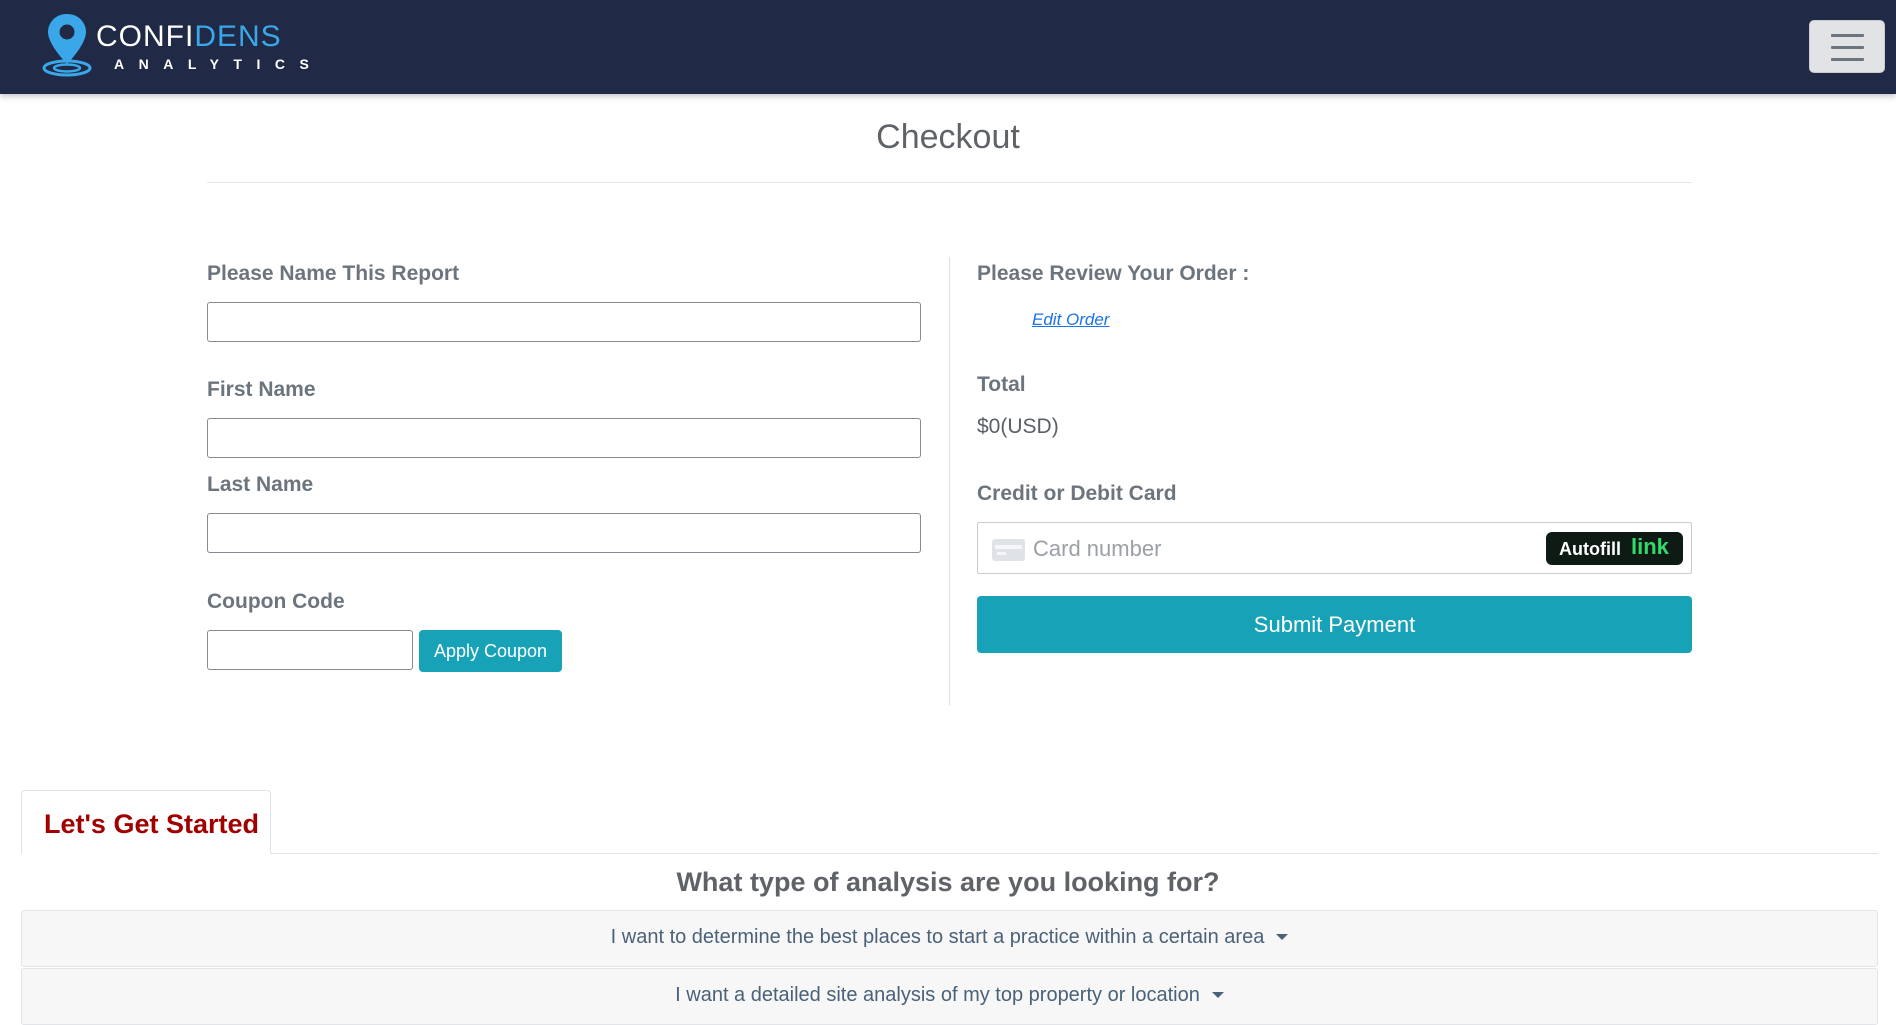  I want to click on total-label: Total, so click(1001, 384).